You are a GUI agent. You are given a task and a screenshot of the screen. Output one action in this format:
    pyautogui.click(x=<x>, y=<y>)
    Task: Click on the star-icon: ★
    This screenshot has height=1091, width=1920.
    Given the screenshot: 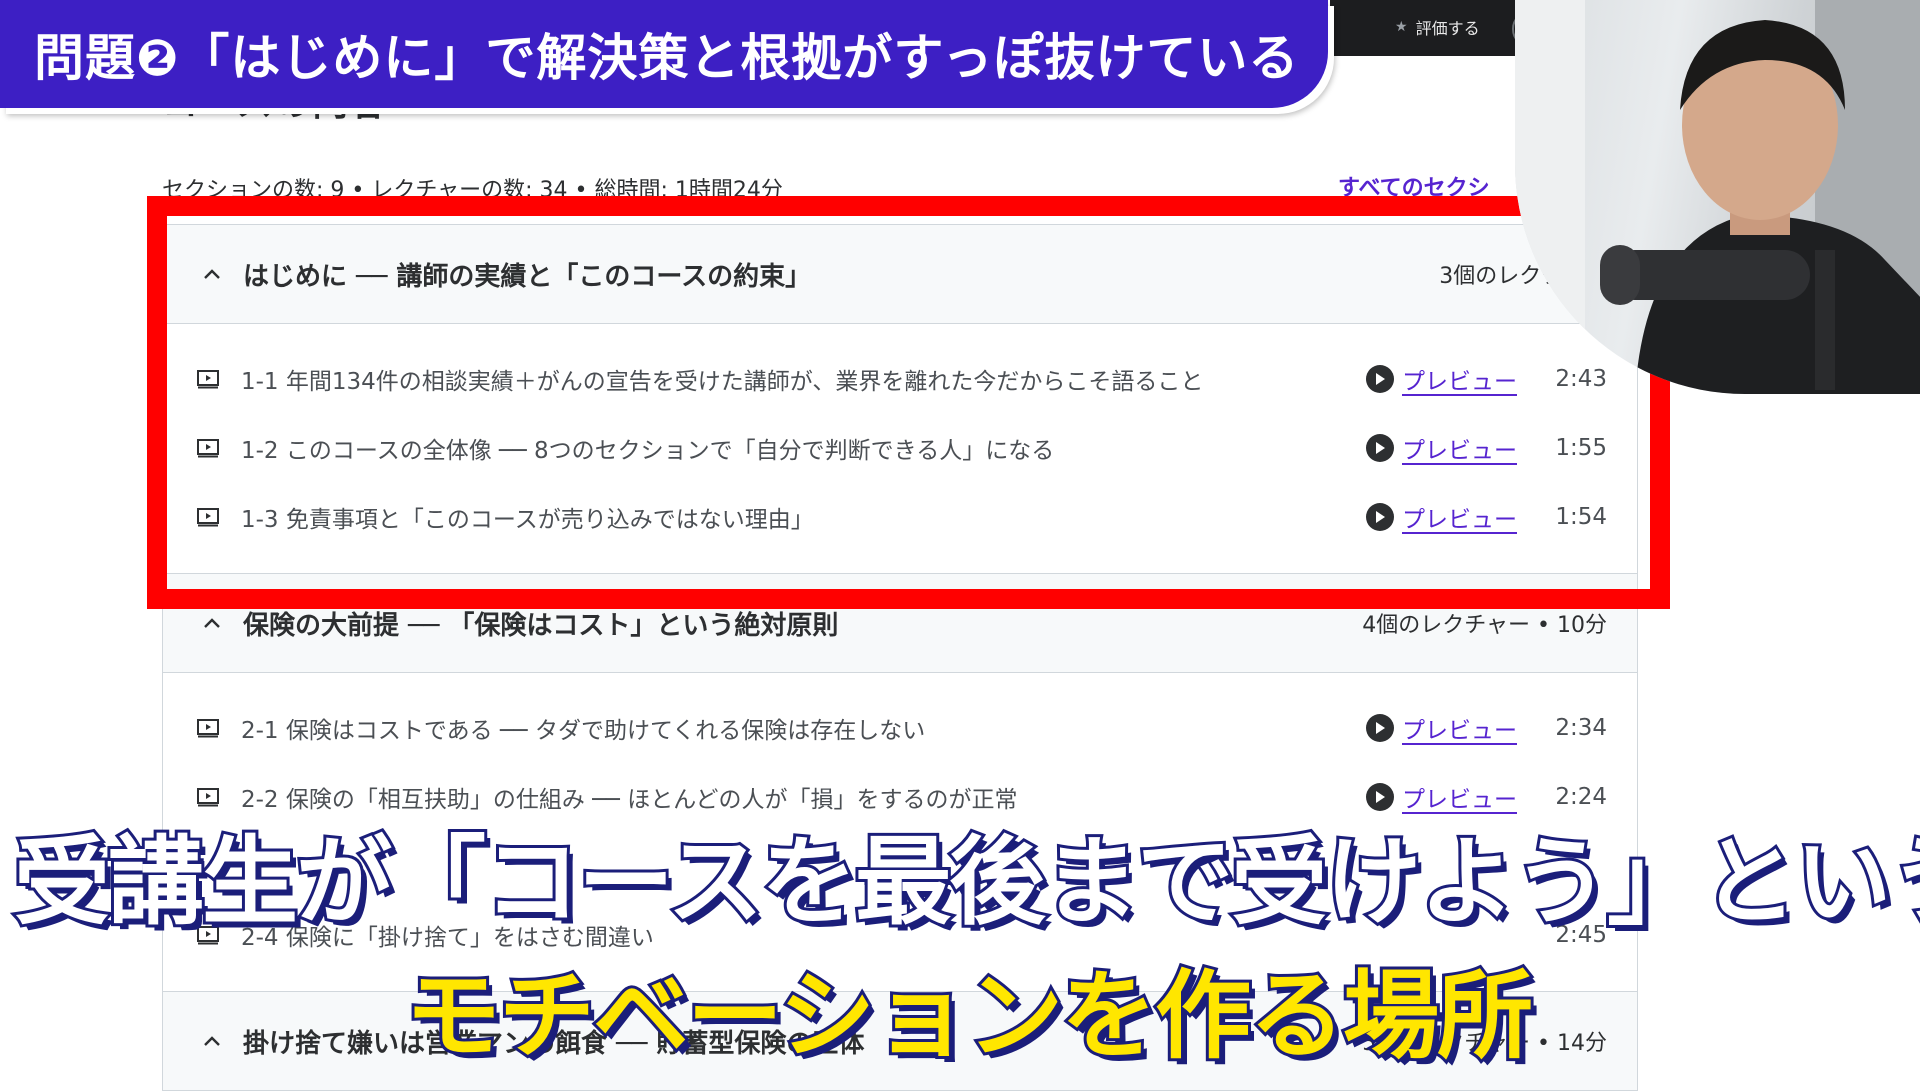 What is the action you would take?
    pyautogui.click(x=1401, y=27)
    